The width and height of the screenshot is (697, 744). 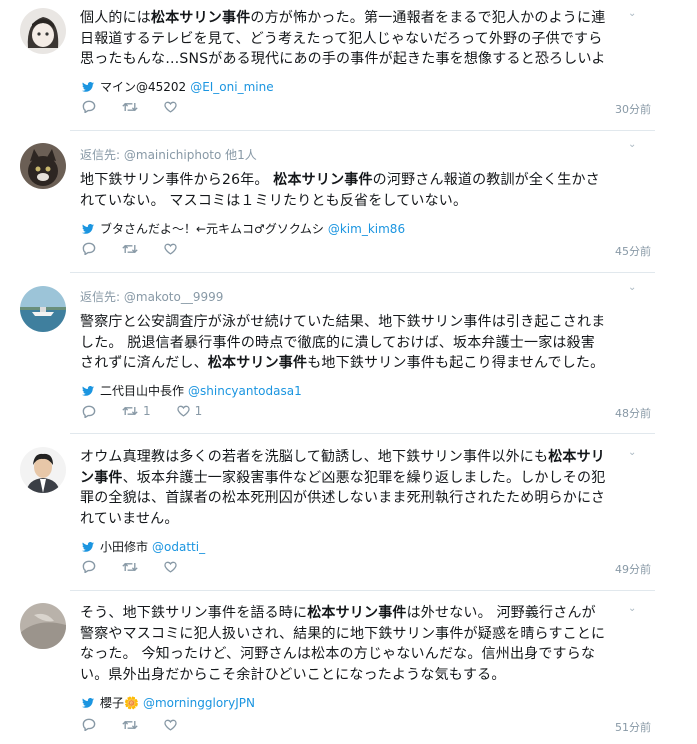 What do you see at coordinates (314, 457) in the screenshot?
I see `tweet-text-segment: オウム真理教は多くの若者を洗脳して勧誘し、地下鉄サリン事件以外にも` at bounding box center [314, 457].